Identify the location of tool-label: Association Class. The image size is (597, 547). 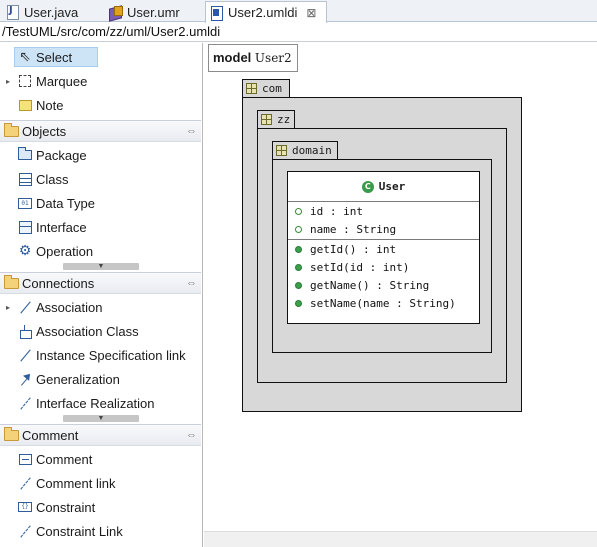
(87, 331).